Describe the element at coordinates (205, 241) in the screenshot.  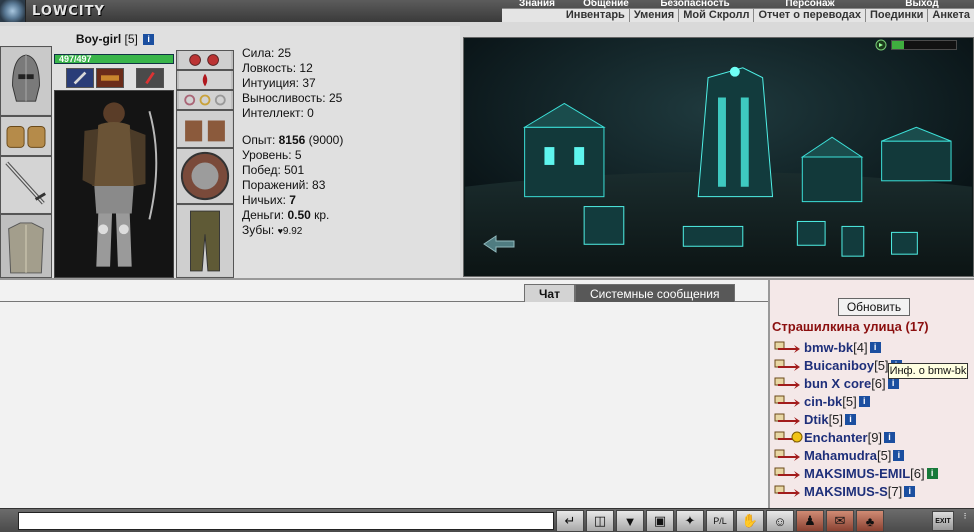
I see `boots-slot` at that location.